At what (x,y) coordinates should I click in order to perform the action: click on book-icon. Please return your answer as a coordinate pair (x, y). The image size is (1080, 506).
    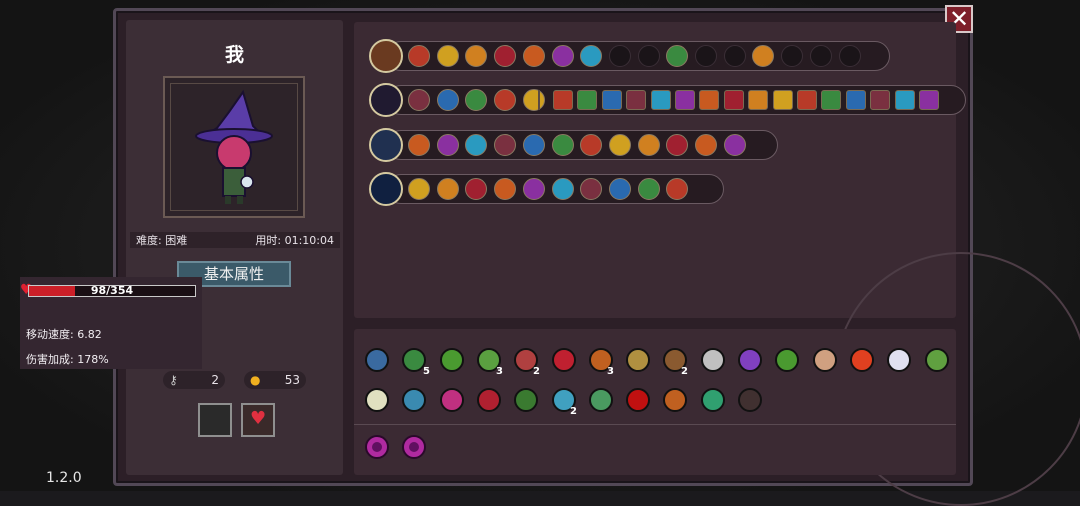
    Looking at the image, I should click on (505, 100).